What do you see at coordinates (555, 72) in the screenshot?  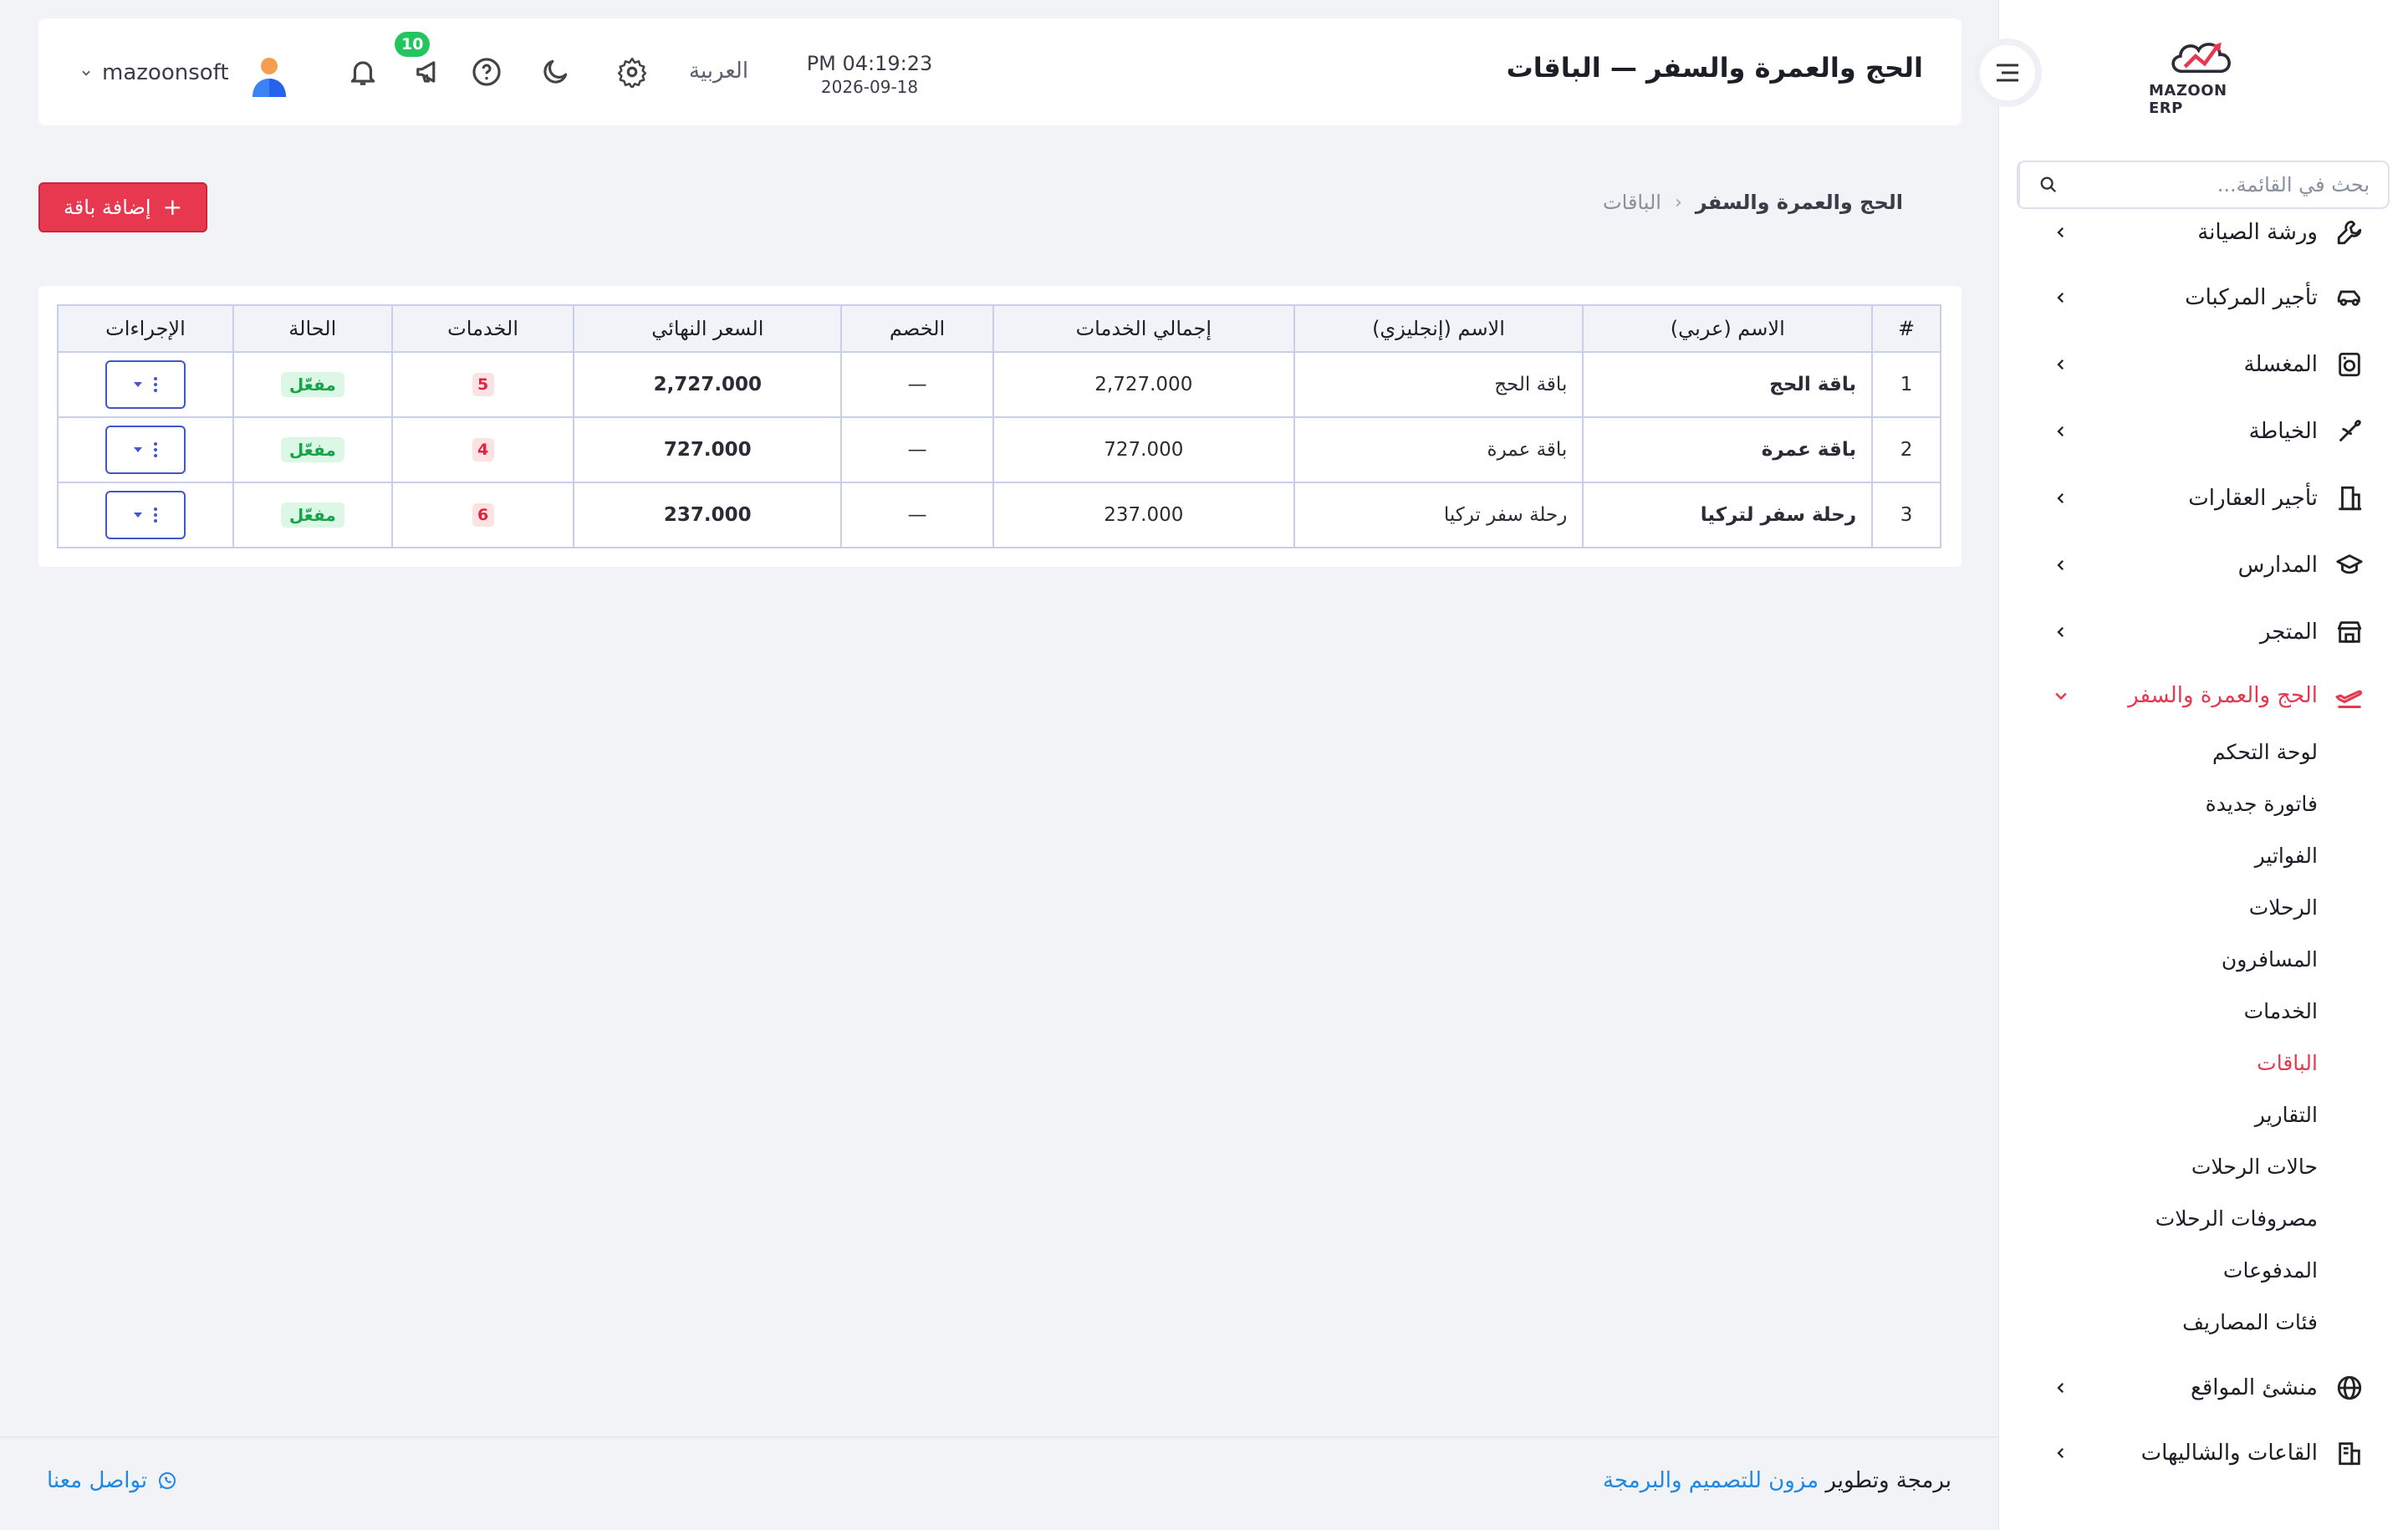 I see `dark-mode-moon-icon` at bounding box center [555, 72].